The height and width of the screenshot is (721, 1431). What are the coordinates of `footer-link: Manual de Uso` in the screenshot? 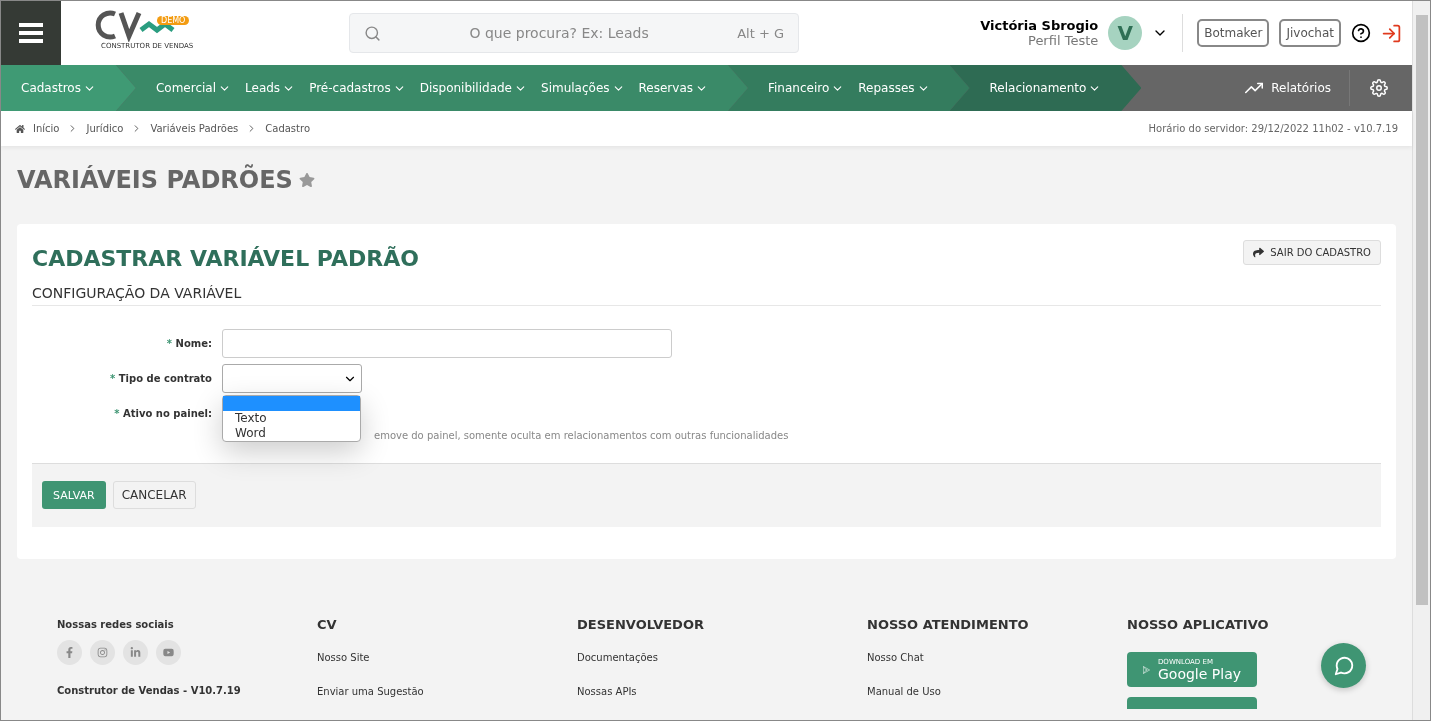 It's located at (997, 691).